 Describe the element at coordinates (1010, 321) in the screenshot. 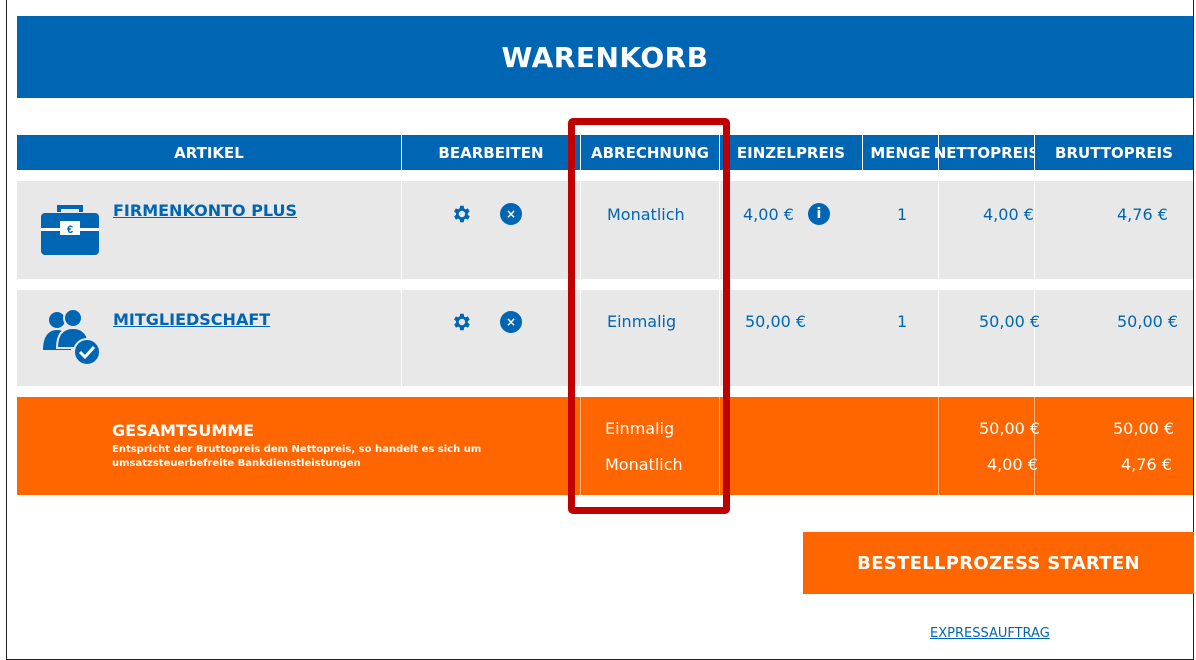

I see `net-price: 50,00 €` at that location.